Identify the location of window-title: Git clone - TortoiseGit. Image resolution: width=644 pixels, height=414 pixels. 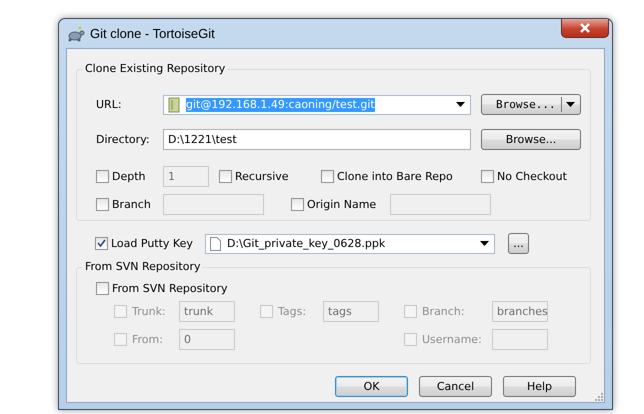
(152, 33).